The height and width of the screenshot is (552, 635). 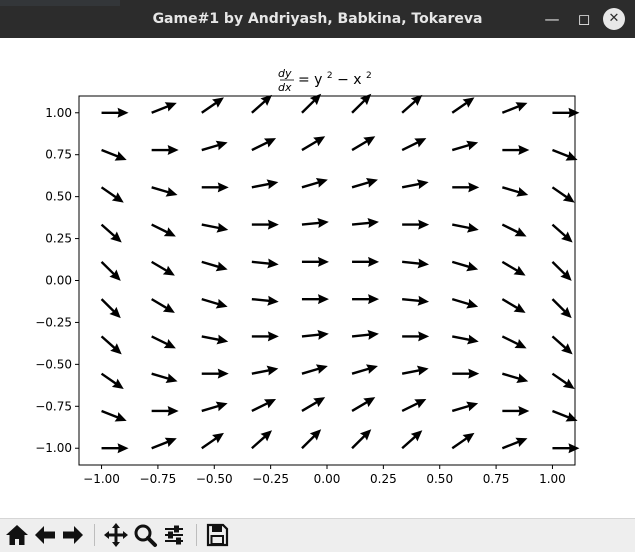 What do you see at coordinates (614, 19) in the screenshot?
I see `close-icon: ✕` at bounding box center [614, 19].